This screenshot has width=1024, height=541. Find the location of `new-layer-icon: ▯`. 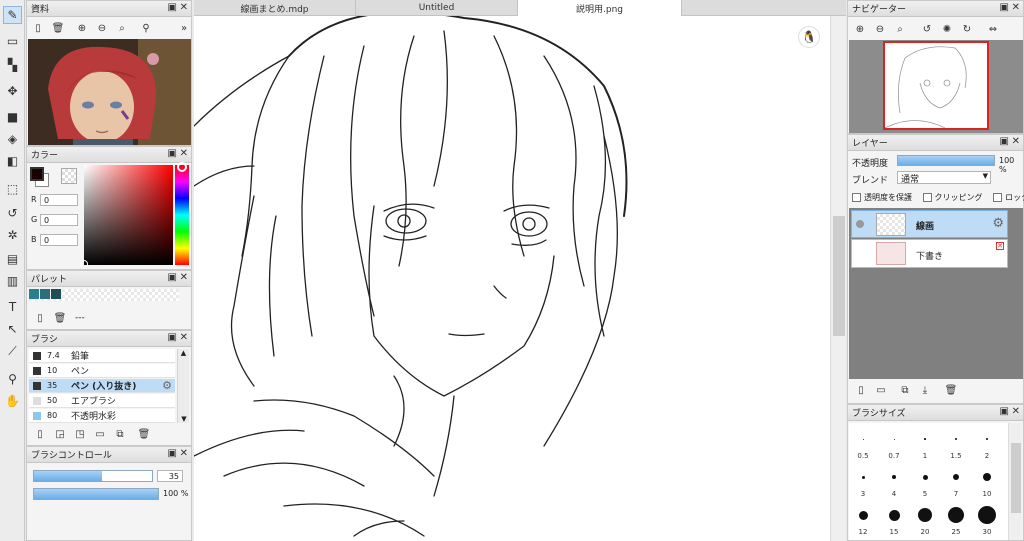

new-layer-icon: ▯ is located at coordinates (861, 390).